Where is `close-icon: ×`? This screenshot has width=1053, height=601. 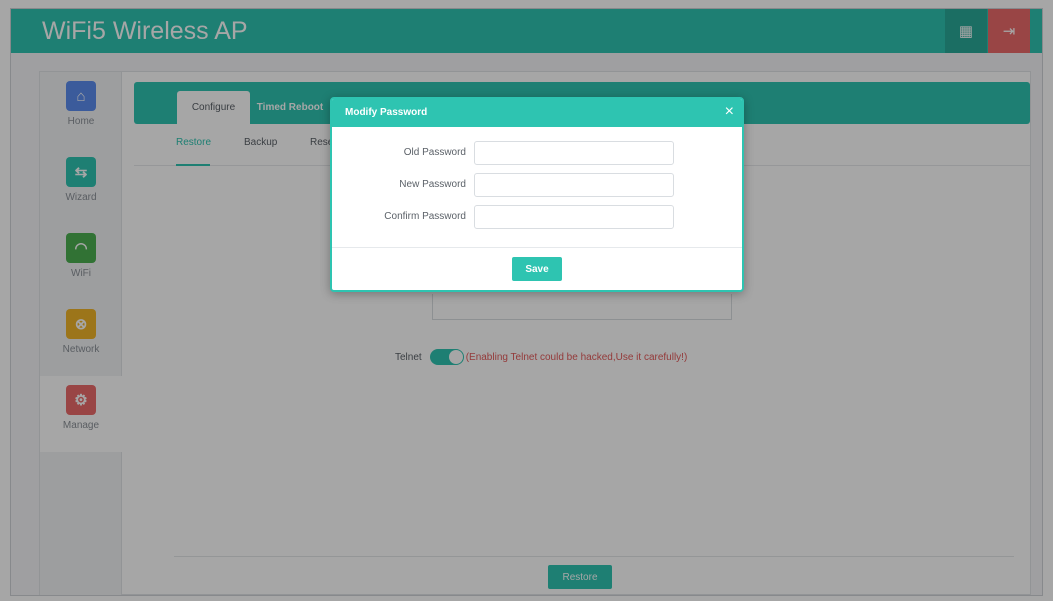 close-icon: × is located at coordinates (729, 112).